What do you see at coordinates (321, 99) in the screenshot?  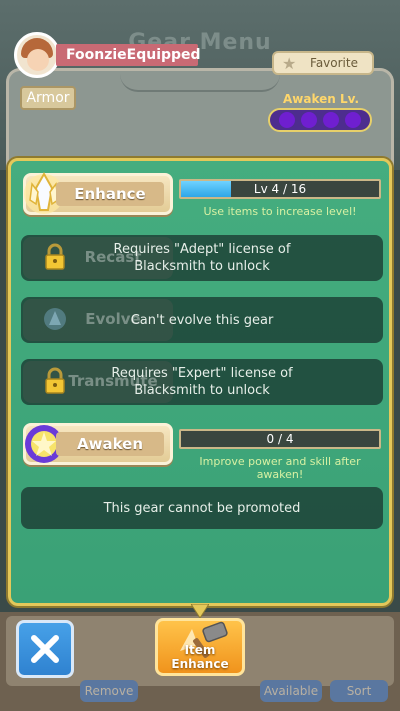 I see `awaken-level-label: Awaken Lv.` at bounding box center [321, 99].